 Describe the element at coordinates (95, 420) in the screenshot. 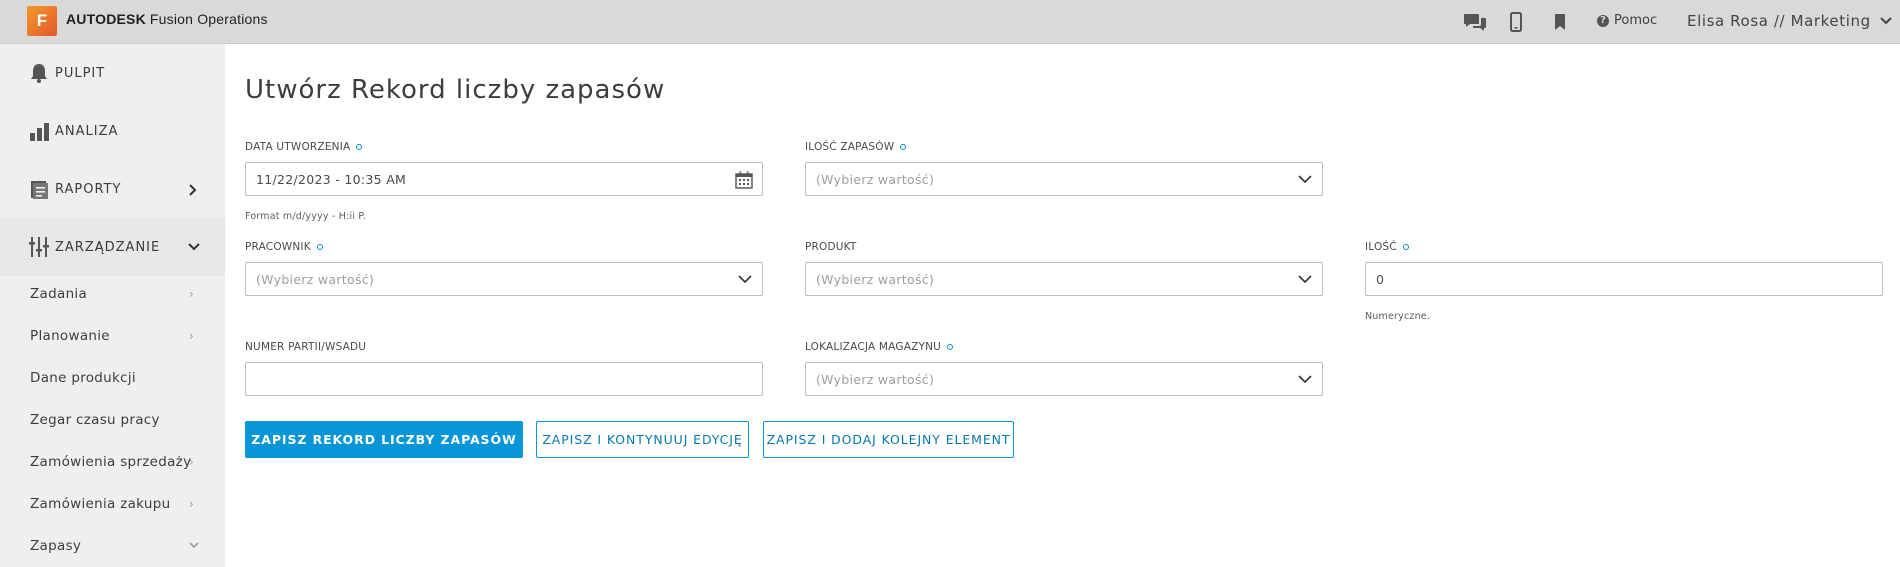

I see `sidebar-item-label: Zegar czasu pracy` at that location.